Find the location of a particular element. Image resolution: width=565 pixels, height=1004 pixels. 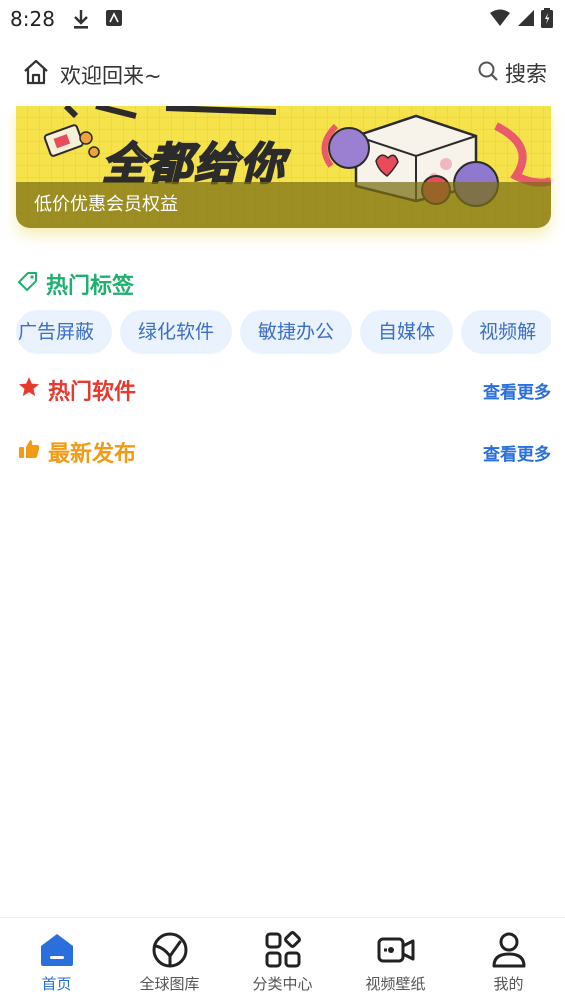

hot-software-more-link: 查看更多 is located at coordinates (517, 390).